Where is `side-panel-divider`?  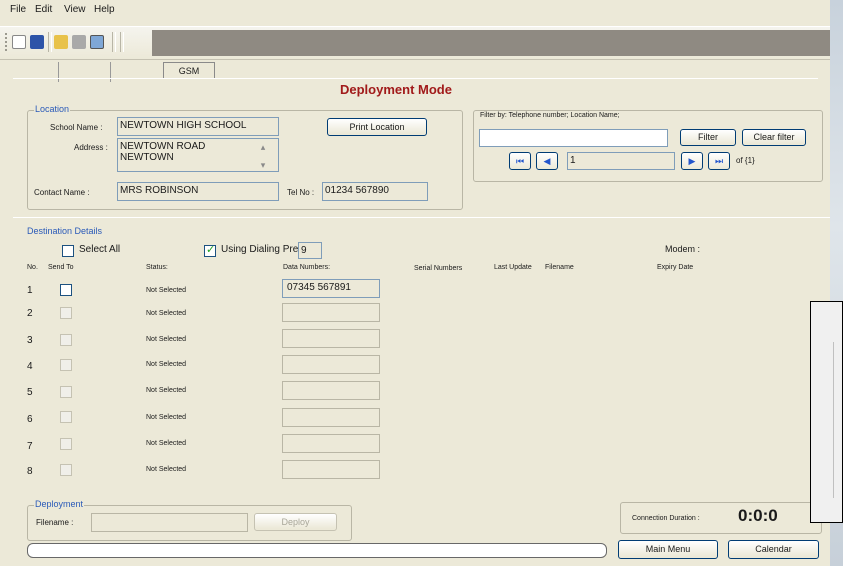
side-panel-divider is located at coordinates (837, 420).